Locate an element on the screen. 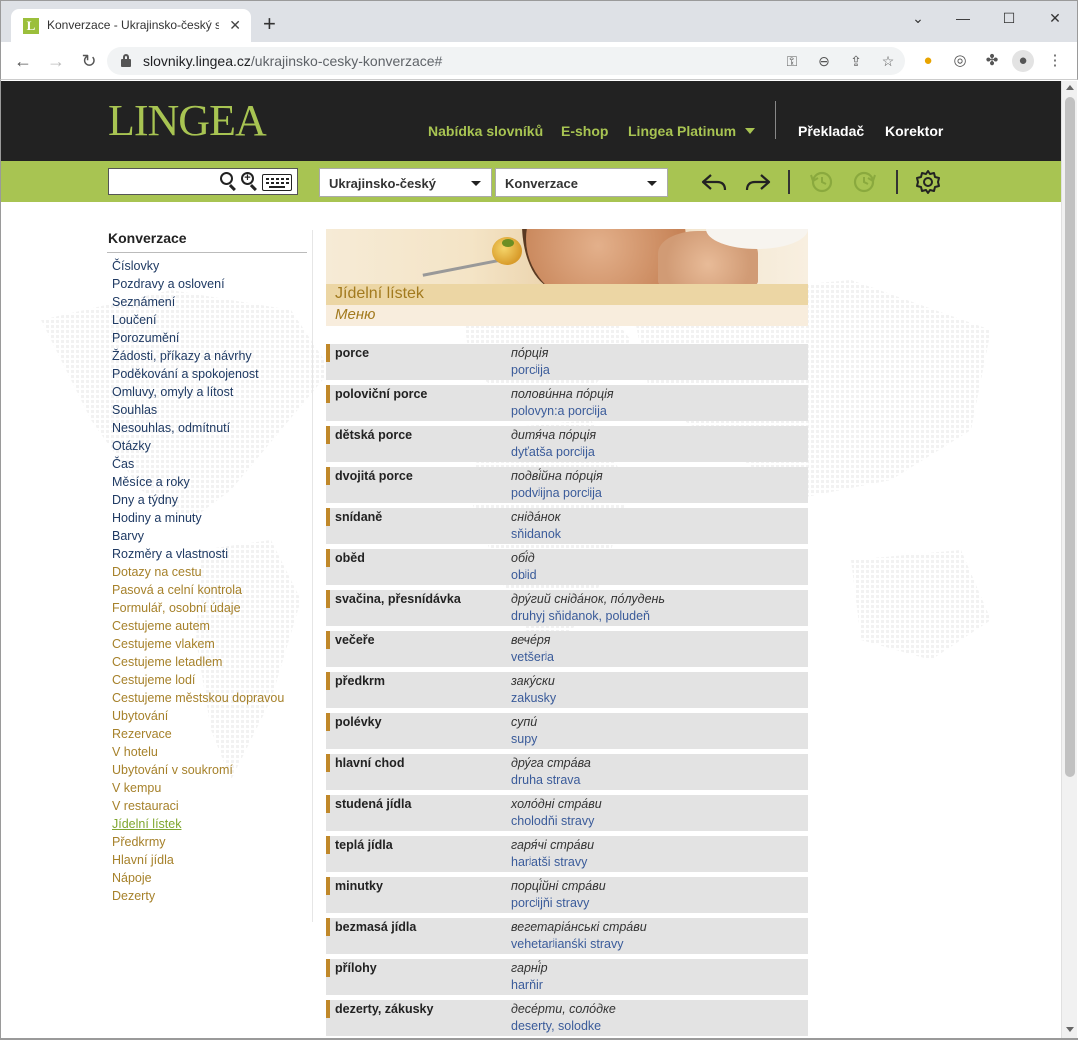 The image size is (1078, 1040). puzzle-extensions-icon: ✤ is located at coordinates (992, 61).